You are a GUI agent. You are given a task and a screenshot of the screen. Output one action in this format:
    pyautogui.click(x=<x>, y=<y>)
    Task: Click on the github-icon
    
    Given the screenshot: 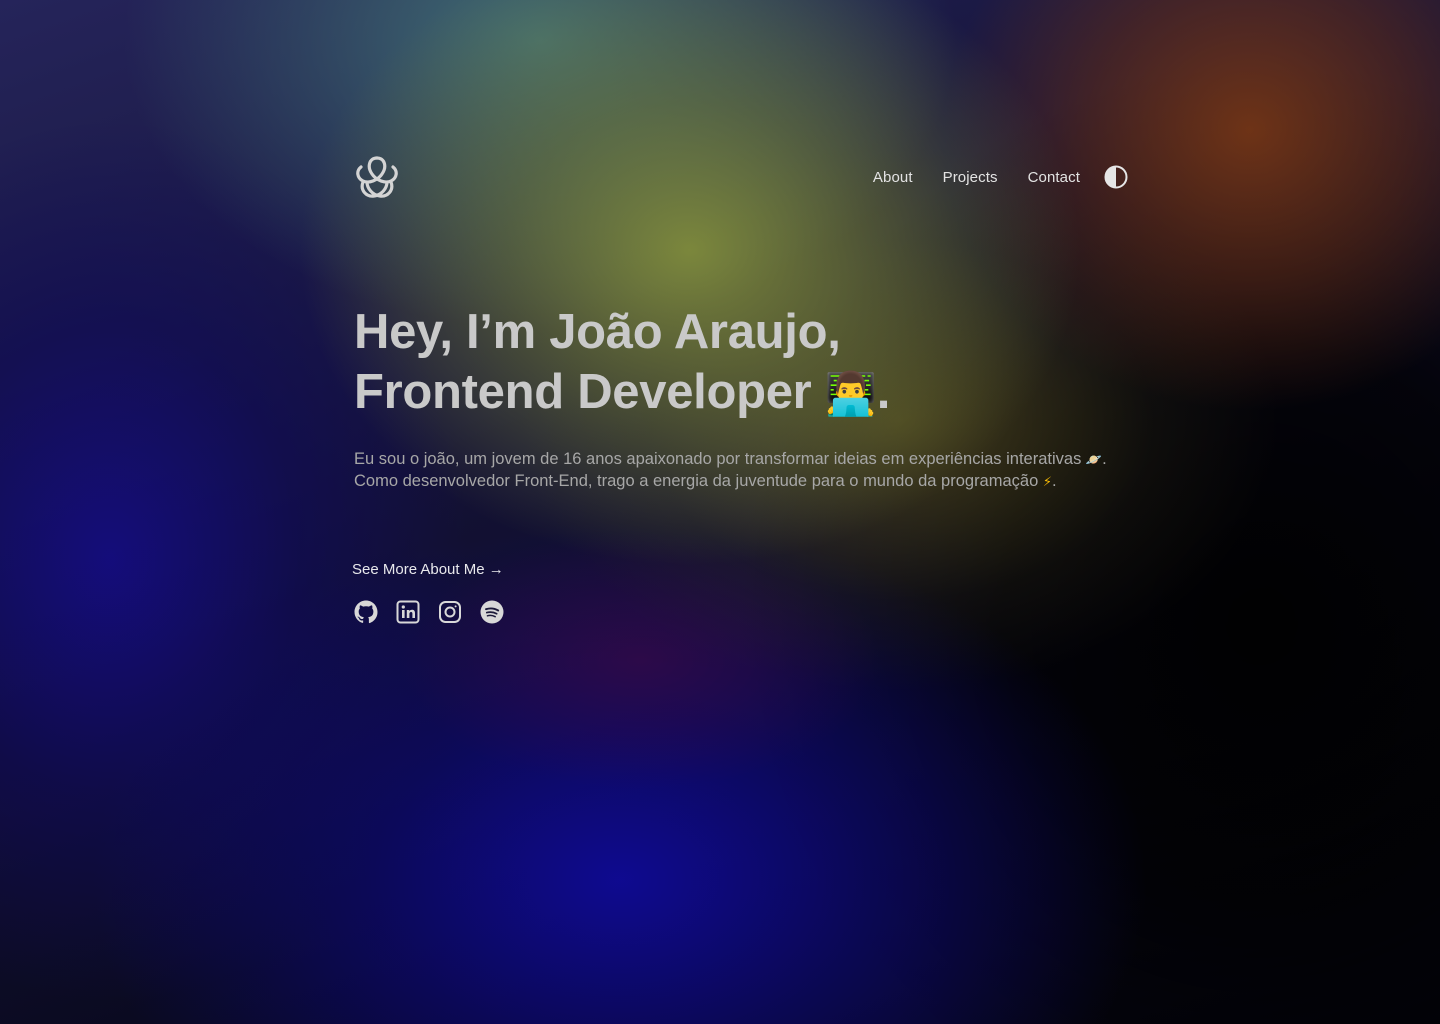 What is the action you would take?
    pyautogui.click(x=366, y=612)
    